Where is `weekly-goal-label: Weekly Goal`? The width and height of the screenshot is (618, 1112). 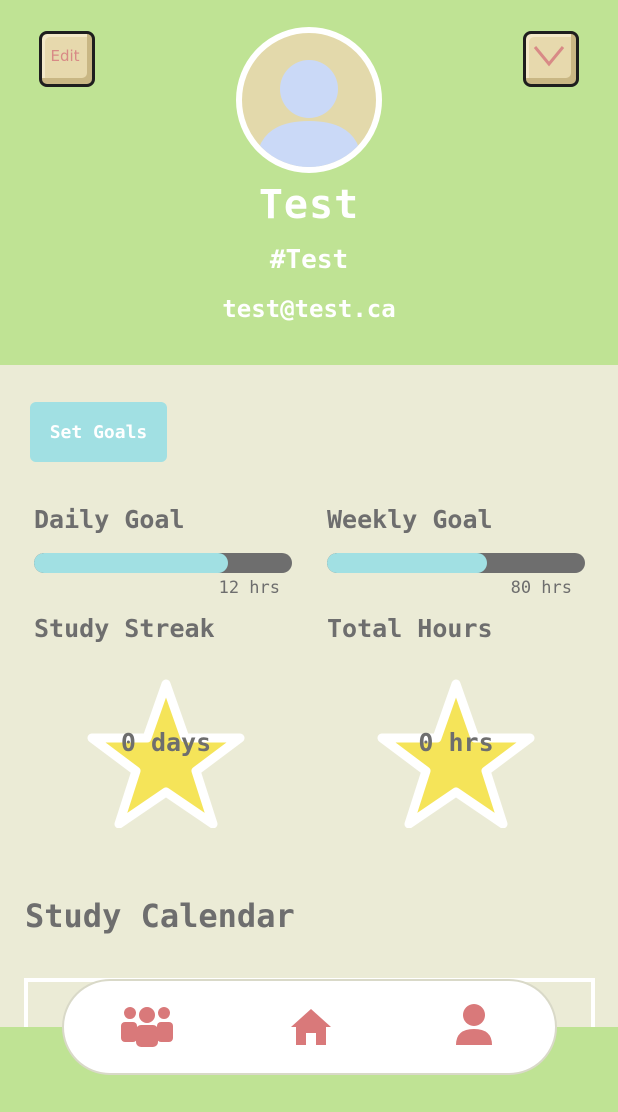 weekly-goal-label: Weekly Goal is located at coordinates (410, 519).